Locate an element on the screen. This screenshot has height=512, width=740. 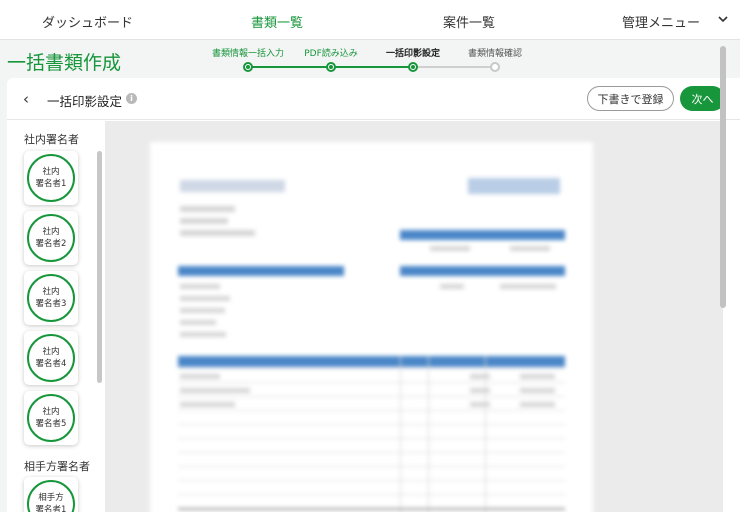
stamp-line: 署名者2 is located at coordinates (51, 244).